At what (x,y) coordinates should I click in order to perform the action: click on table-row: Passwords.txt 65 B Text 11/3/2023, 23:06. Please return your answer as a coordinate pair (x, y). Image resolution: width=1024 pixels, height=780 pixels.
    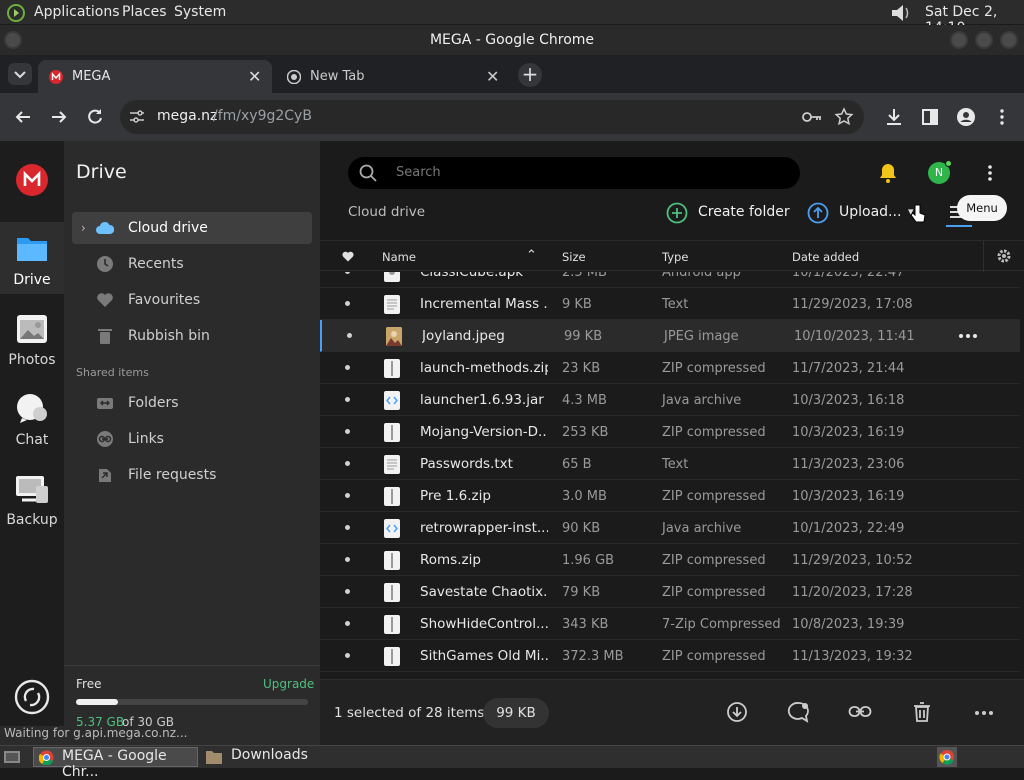
    Looking at the image, I should click on (670, 464).